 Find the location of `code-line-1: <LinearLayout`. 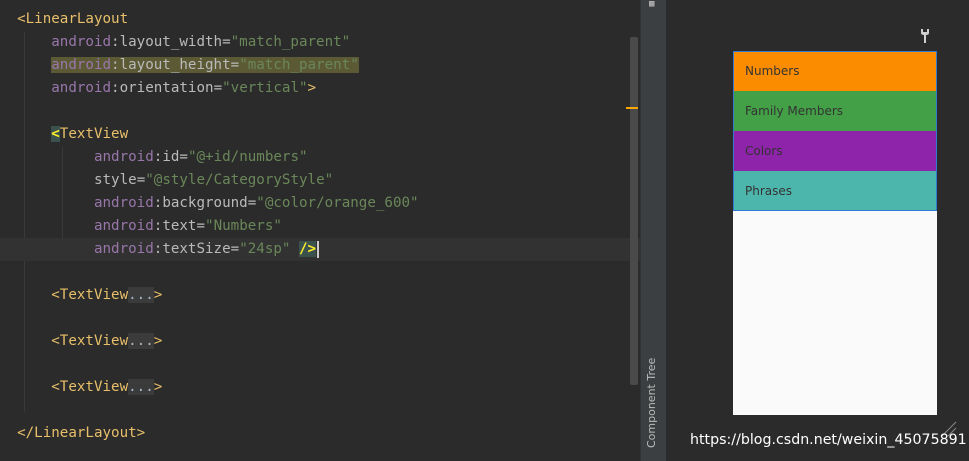

code-line-1: <LinearLayout is located at coordinates (320, 19).